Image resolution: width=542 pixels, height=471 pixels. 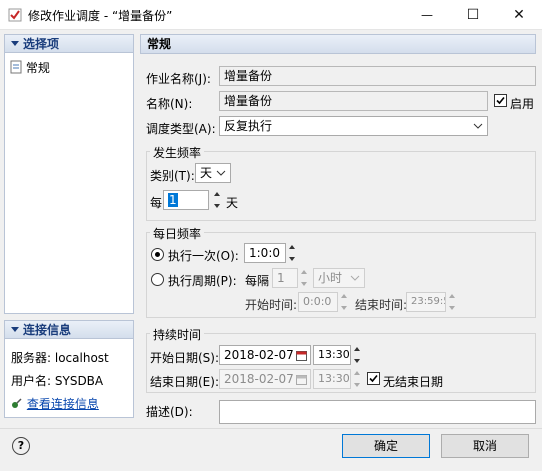 I want to click on start-date-picker: 2018-02-07, so click(x=265, y=355).